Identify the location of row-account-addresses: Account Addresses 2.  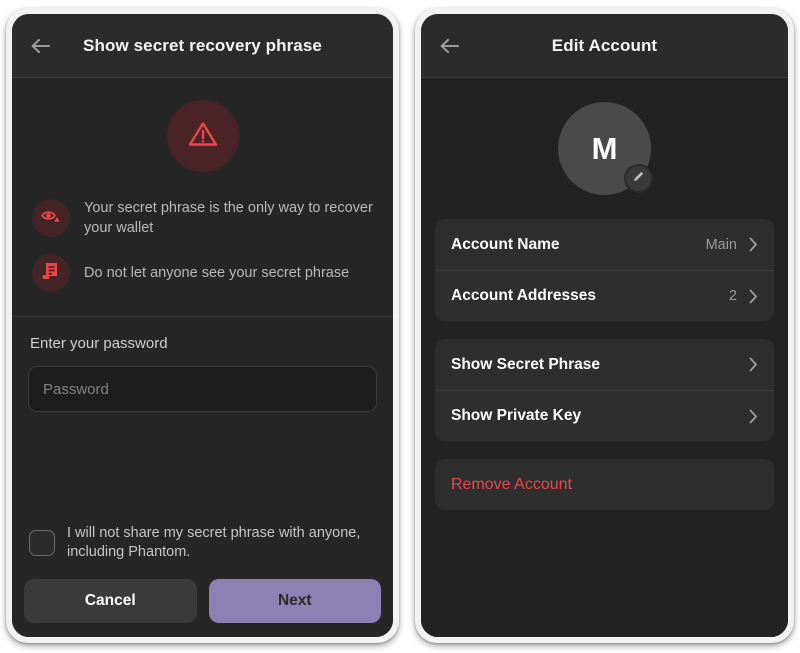
(604, 295).